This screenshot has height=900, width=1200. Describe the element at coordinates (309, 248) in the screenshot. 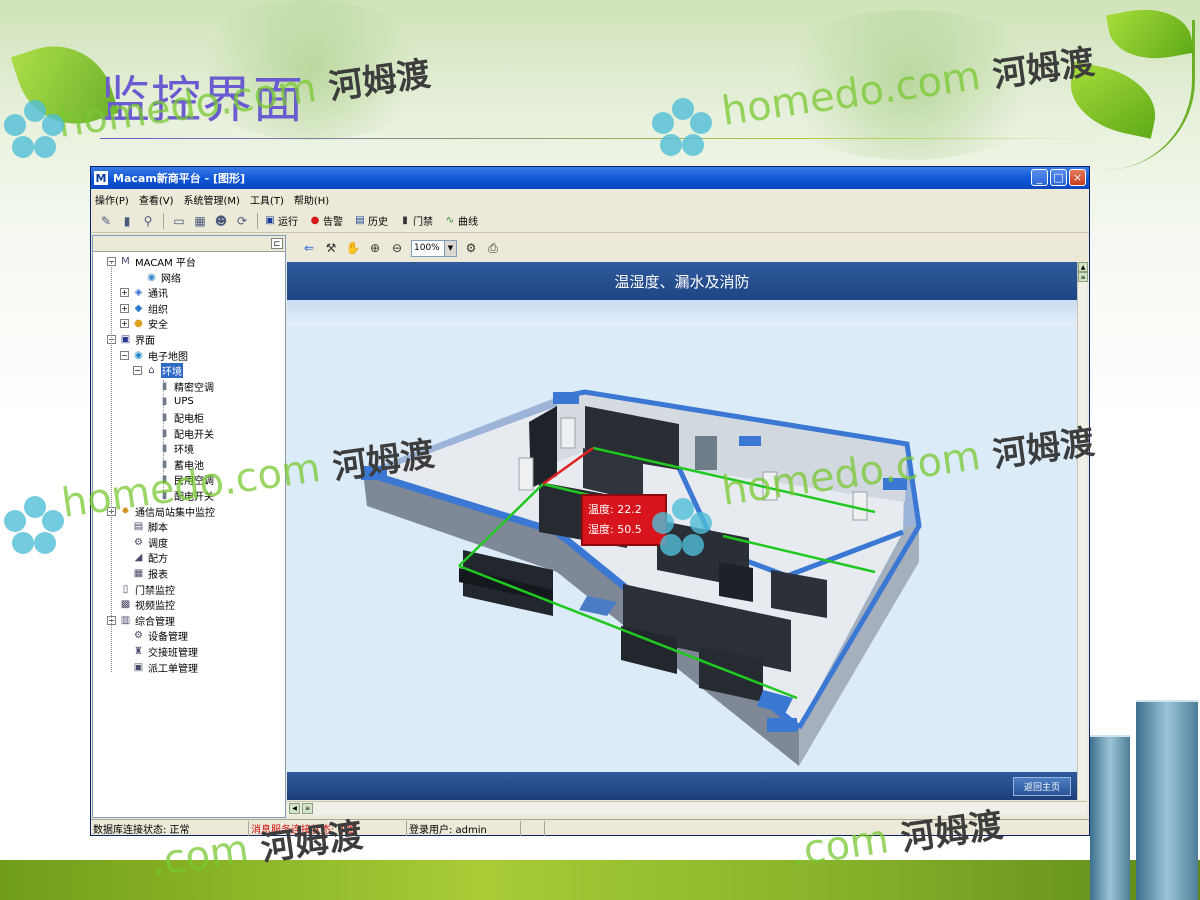

I see `back-arrow-icon: ⇐` at that location.